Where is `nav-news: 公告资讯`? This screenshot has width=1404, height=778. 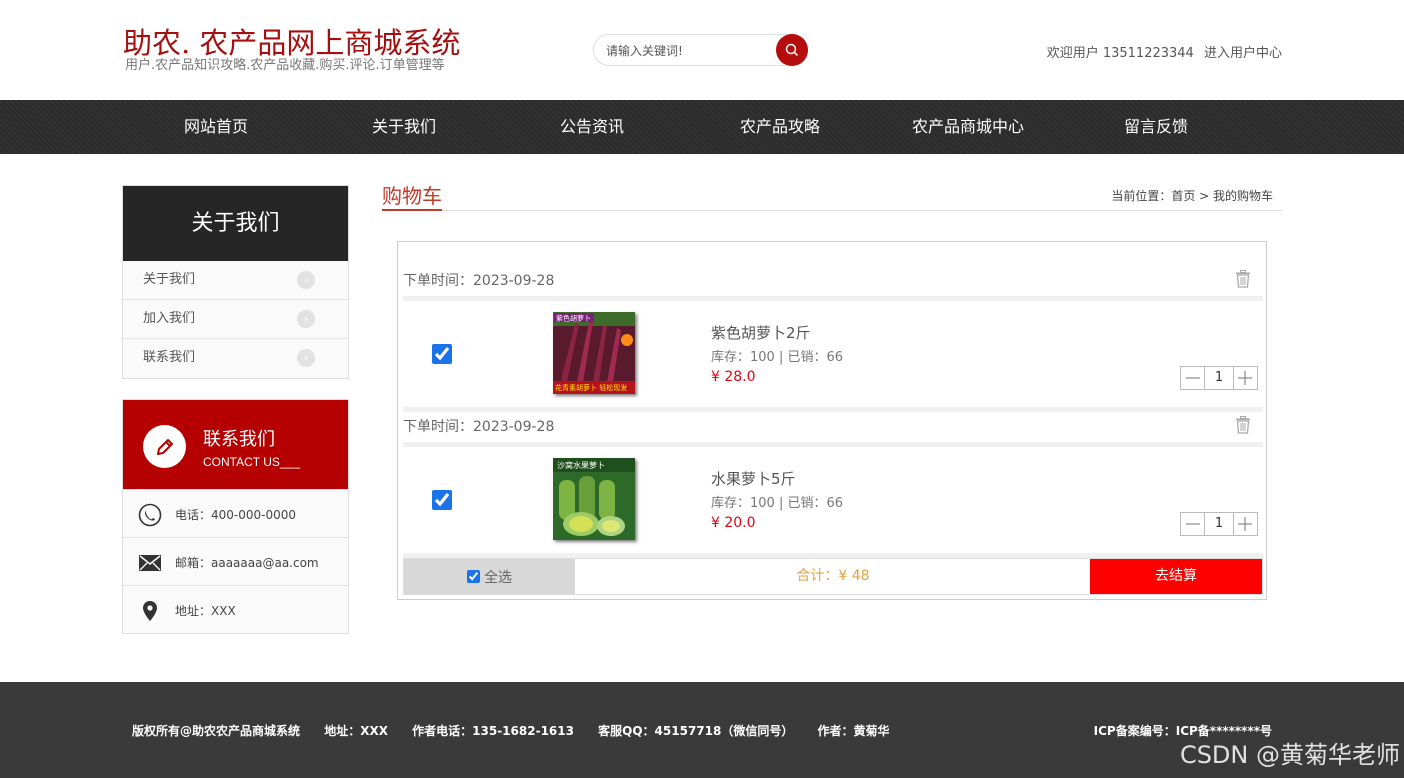
nav-news: 公告资讯 is located at coordinates (592, 127).